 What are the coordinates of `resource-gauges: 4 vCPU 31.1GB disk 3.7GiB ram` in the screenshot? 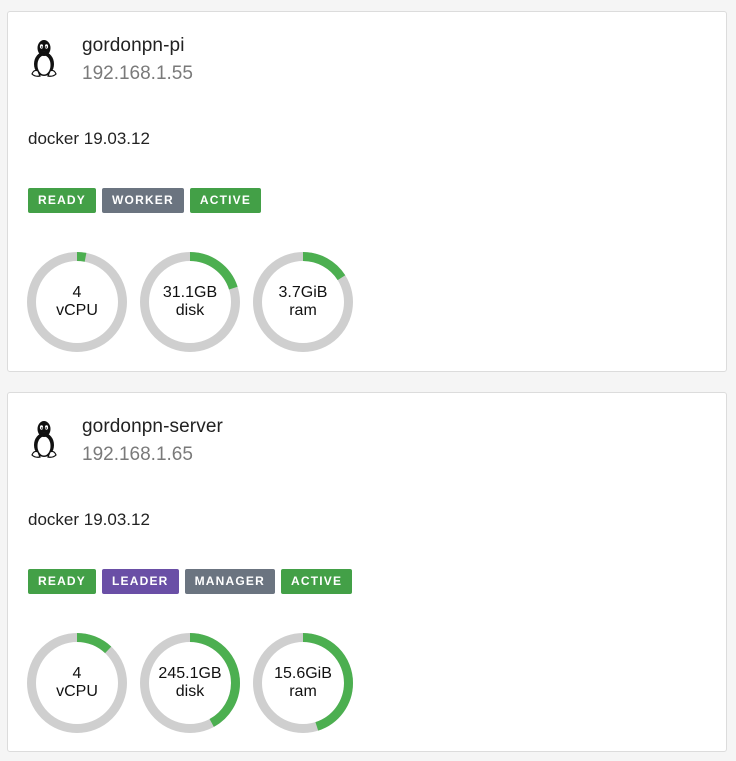 It's located at (191, 302).